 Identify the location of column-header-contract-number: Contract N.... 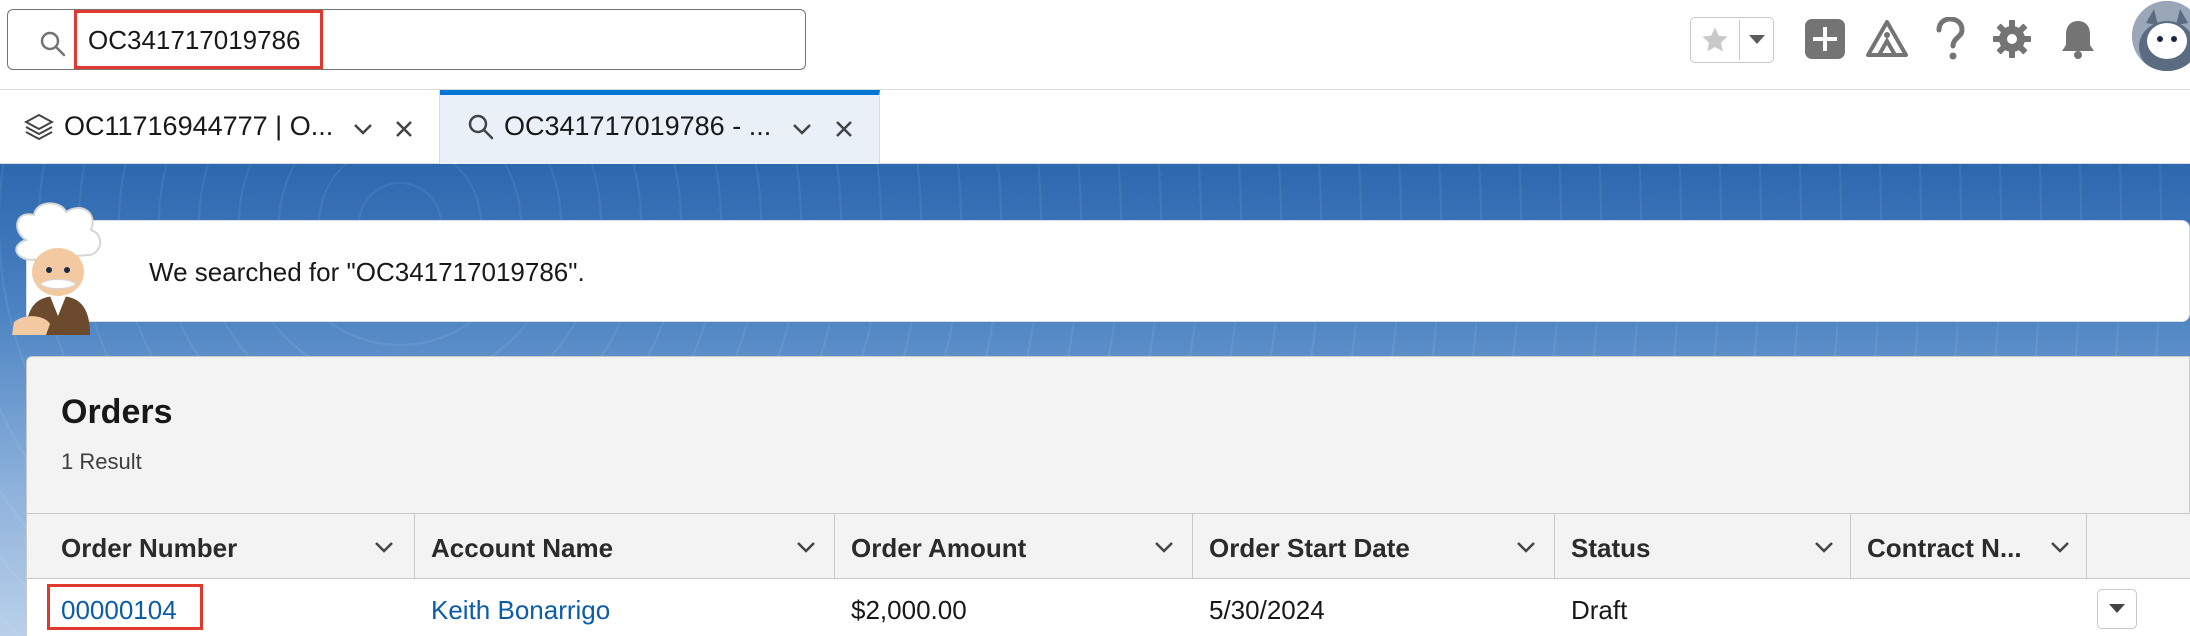
(1969, 547).